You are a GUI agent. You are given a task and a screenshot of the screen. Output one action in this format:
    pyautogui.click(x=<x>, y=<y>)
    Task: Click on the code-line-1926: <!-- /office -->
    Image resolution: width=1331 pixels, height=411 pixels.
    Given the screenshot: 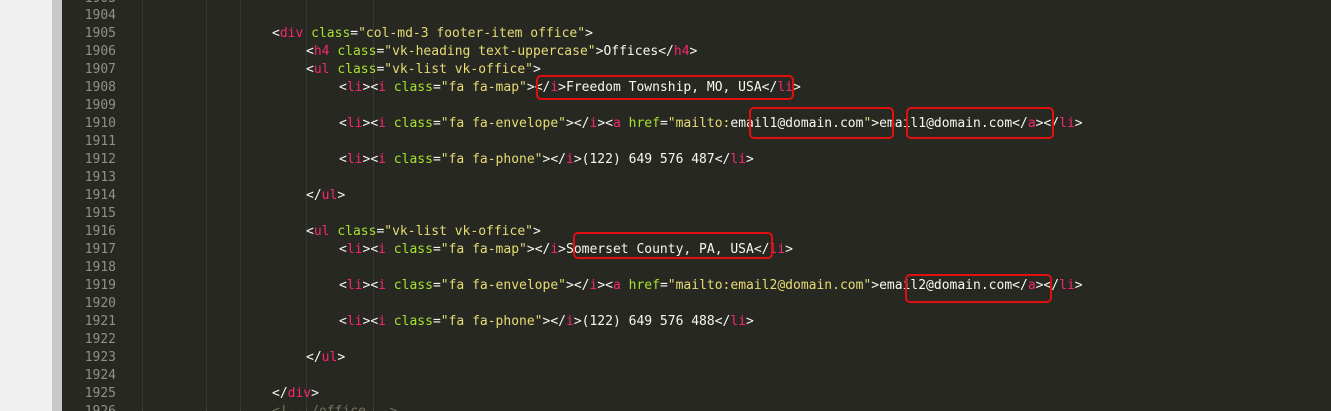 What is the action you would take?
    pyautogui.click(x=334, y=407)
    